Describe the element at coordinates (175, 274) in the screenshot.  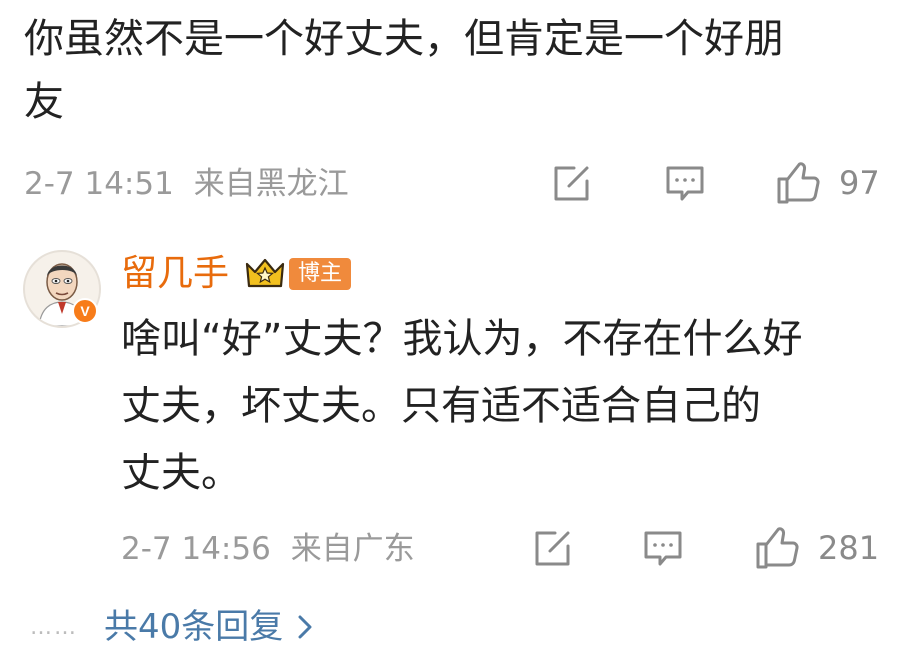
I see `reply-username: 留几手` at that location.